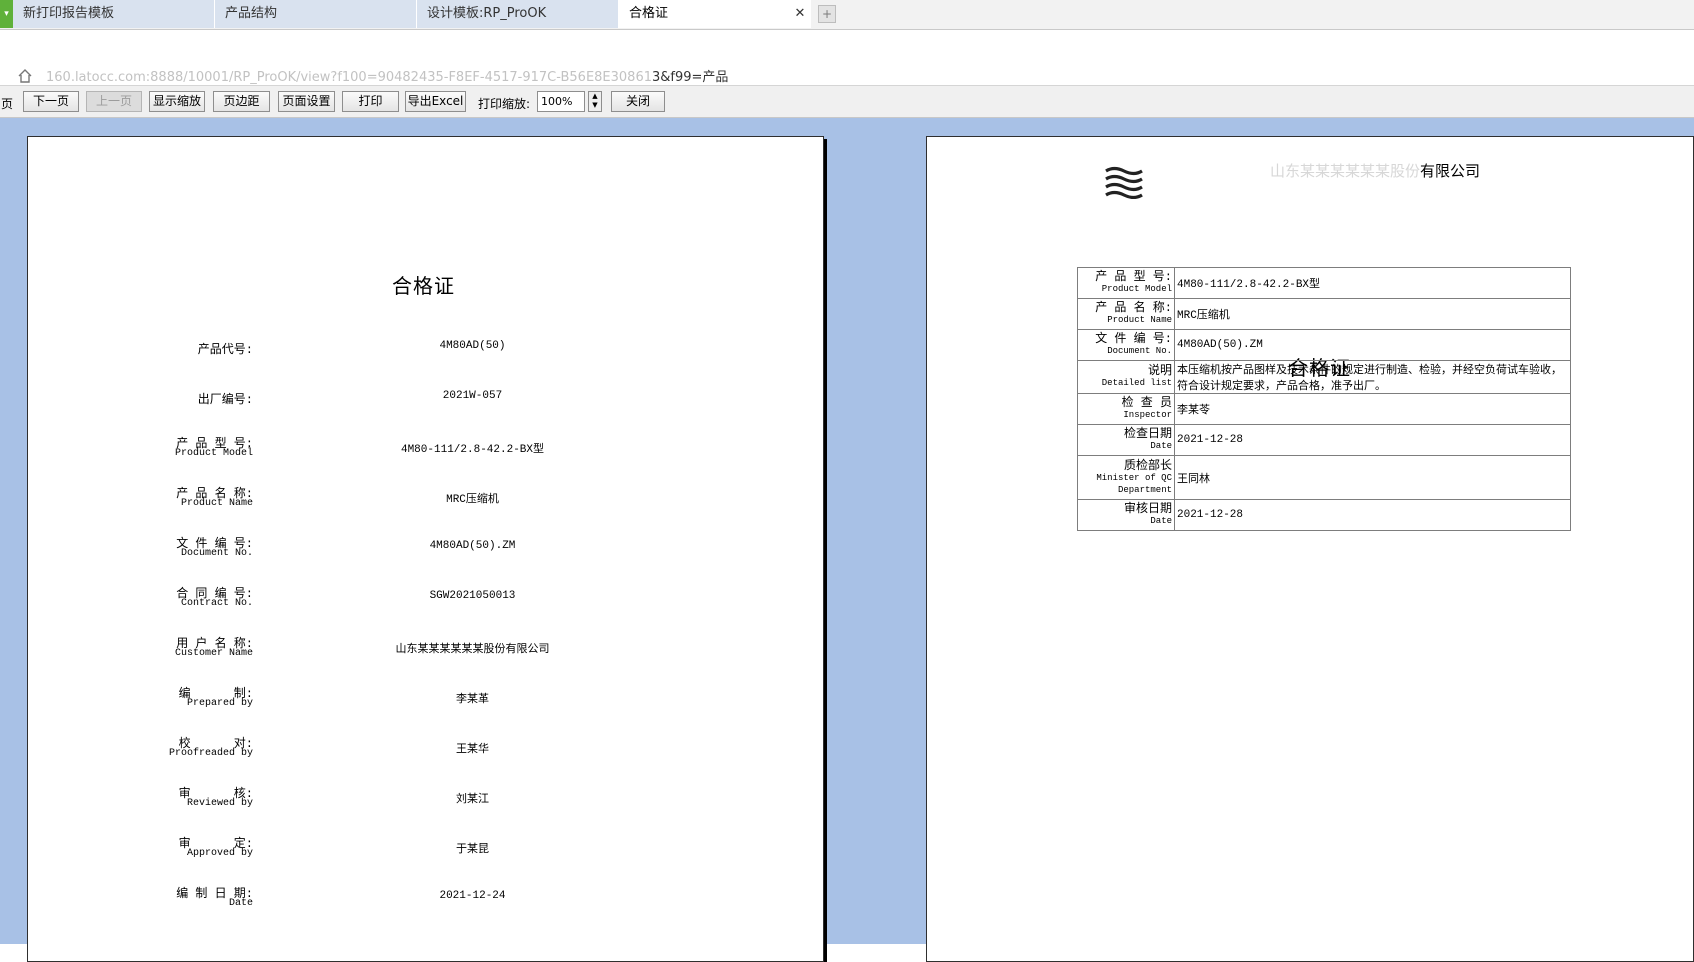 This screenshot has width=1694, height=962. I want to click on left-page-row: 产品代号: 4M80AD(50), so click(398, 358).